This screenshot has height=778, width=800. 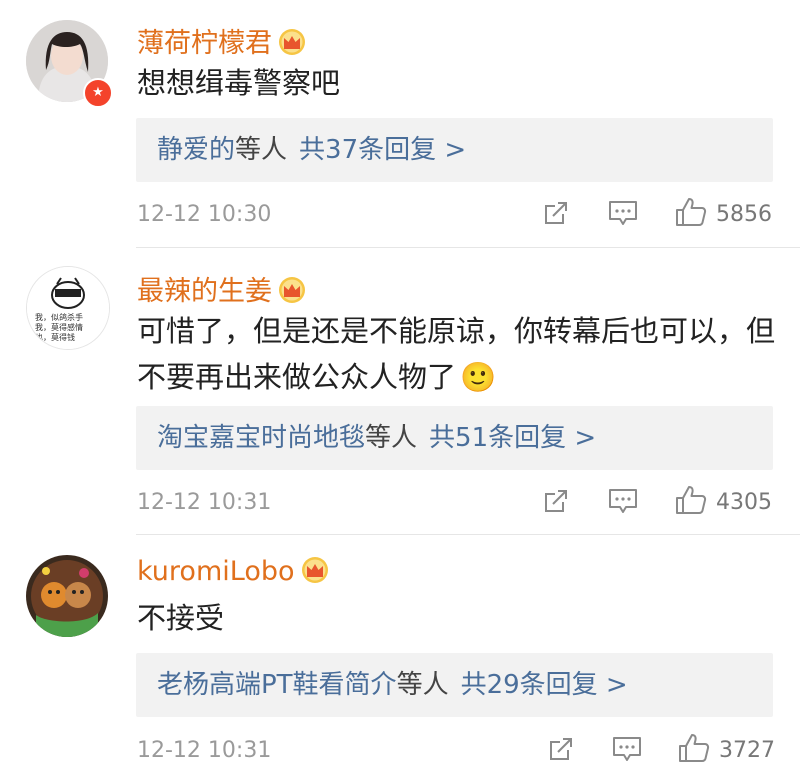 What do you see at coordinates (512, 438) in the screenshot?
I see `reply-count-link: 共51条回复 >` at bounding box center [512, 438].